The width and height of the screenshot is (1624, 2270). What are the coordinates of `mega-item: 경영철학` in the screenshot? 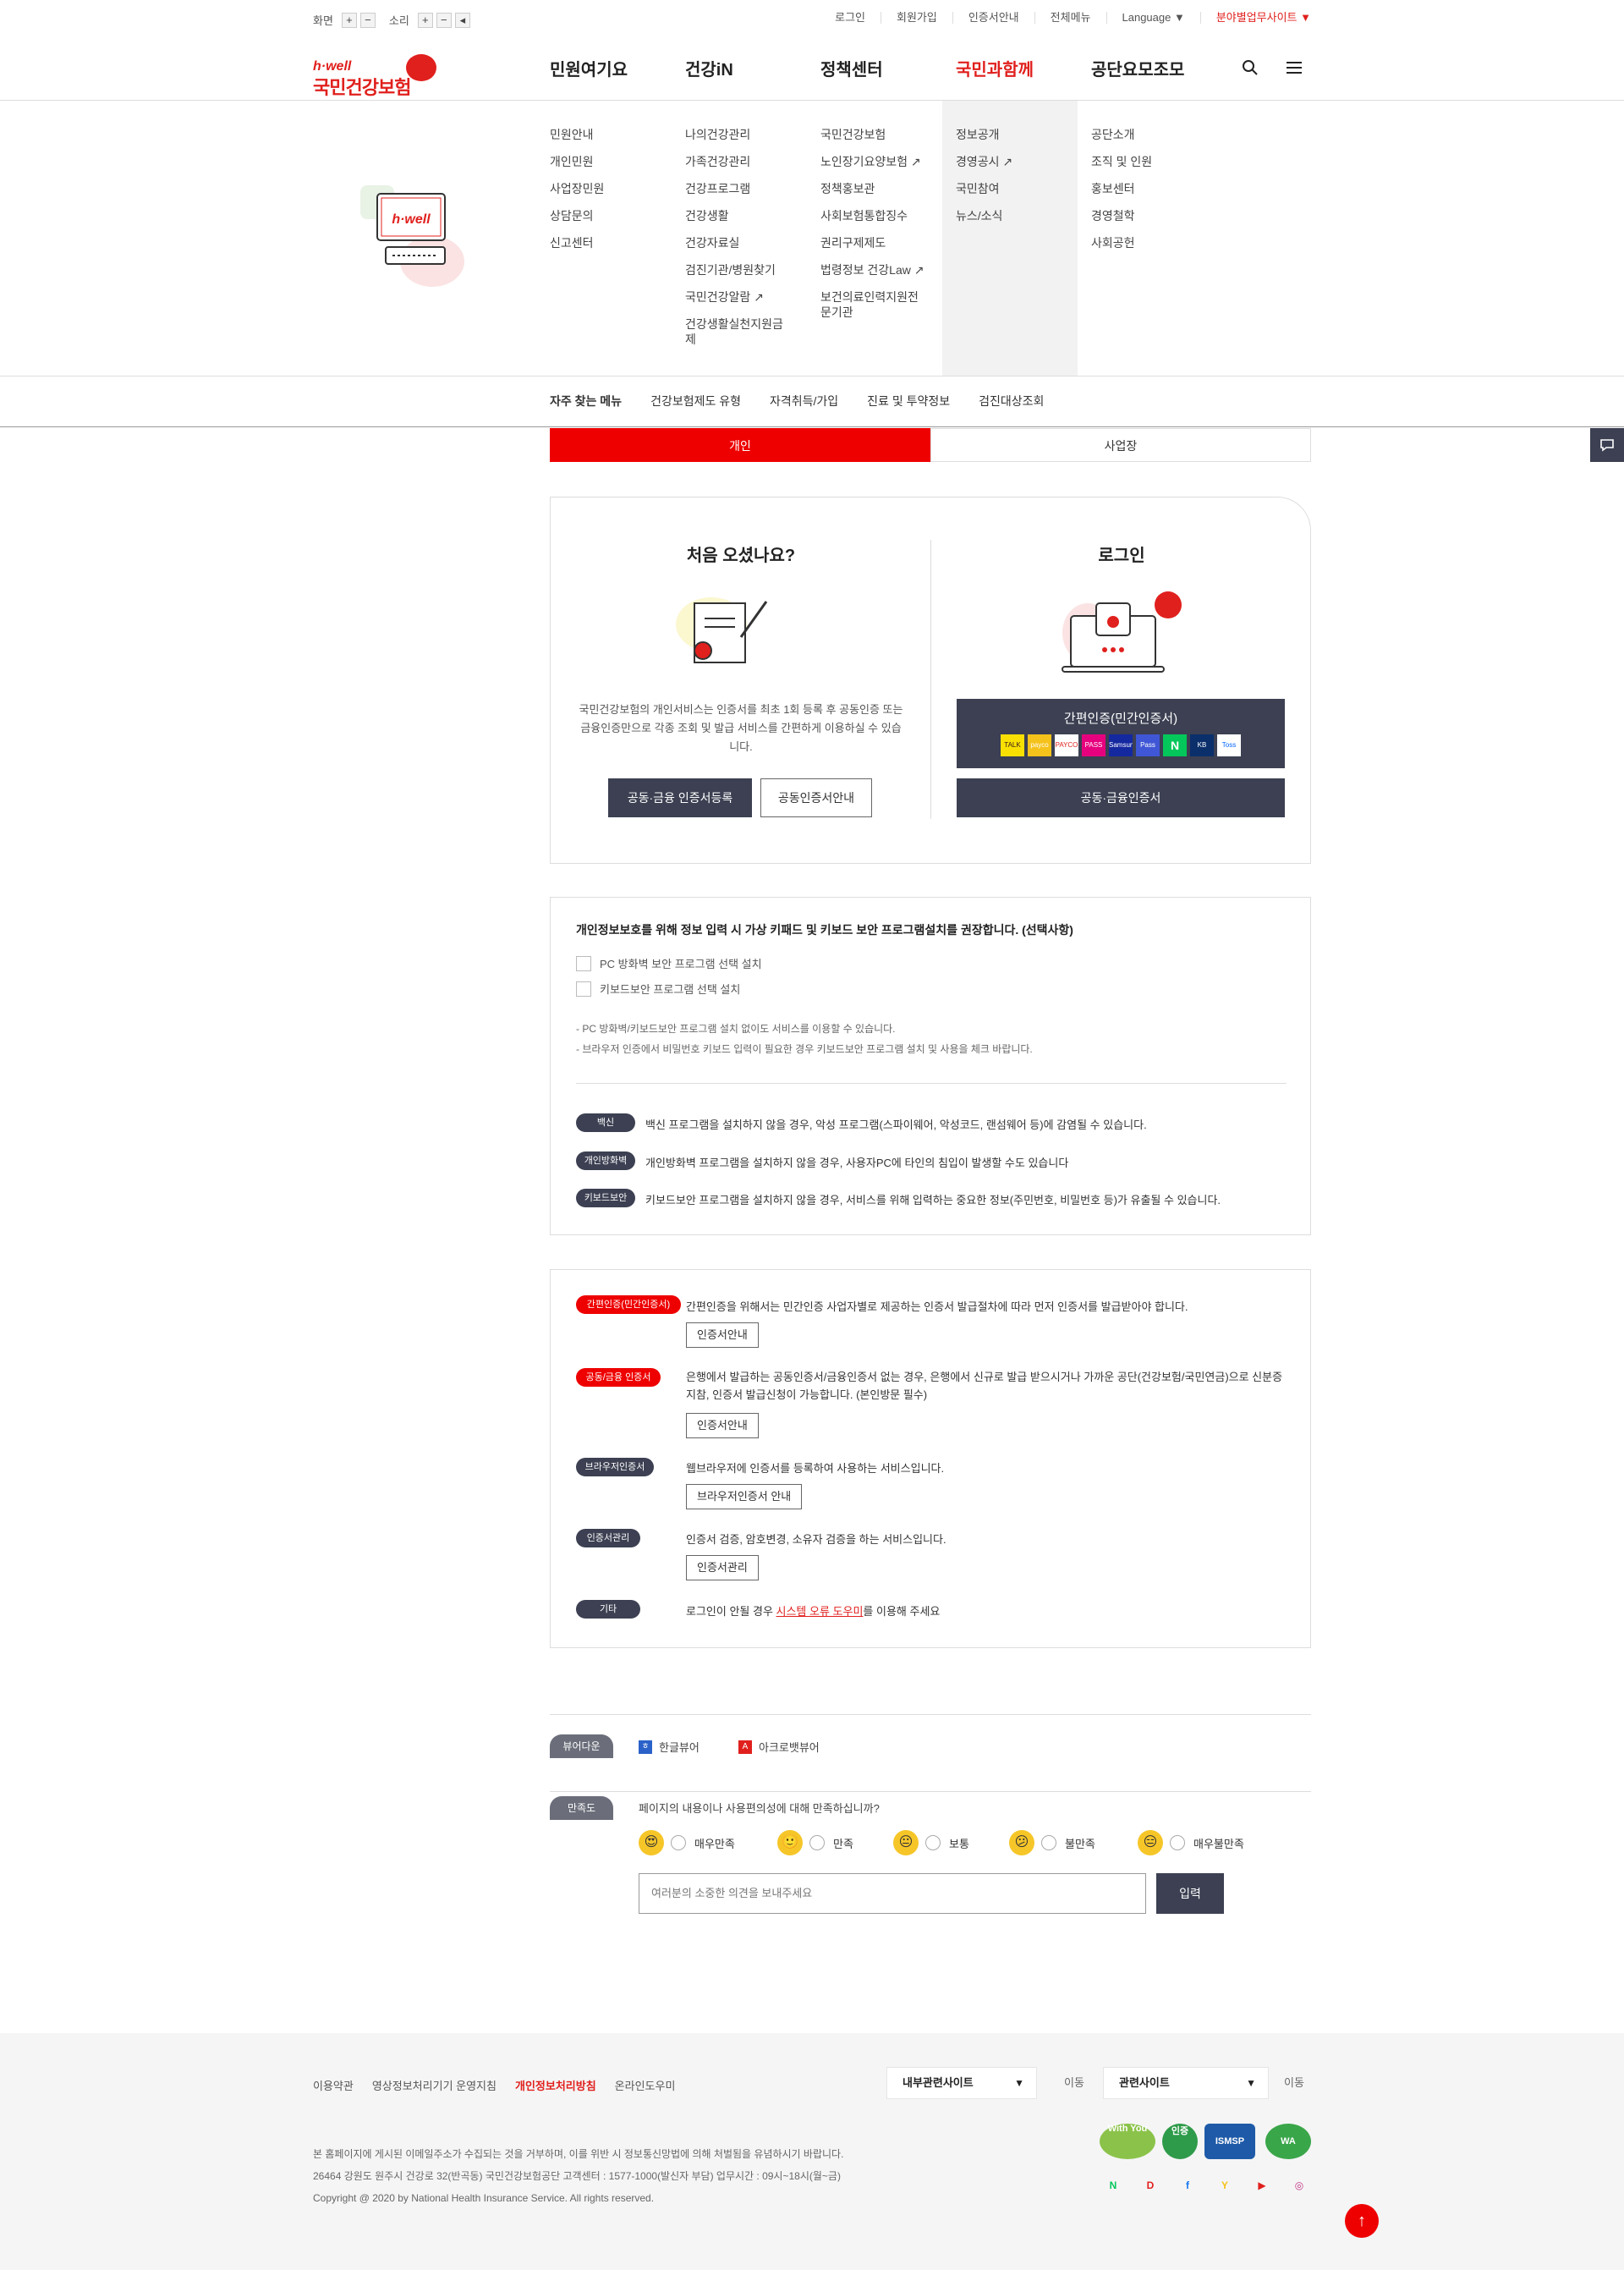 It's located at (1146, 215).